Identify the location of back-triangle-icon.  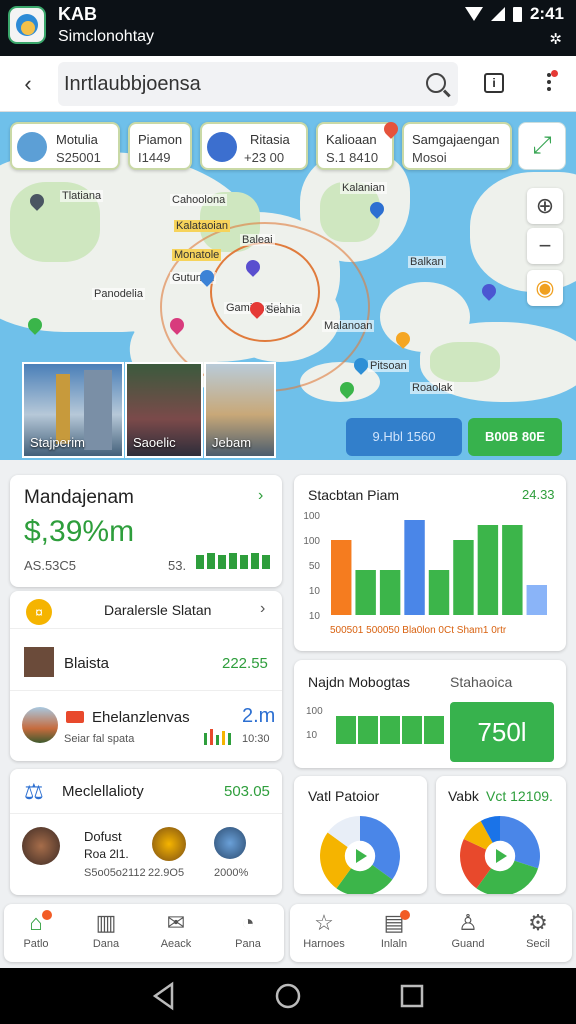
(163, 996).